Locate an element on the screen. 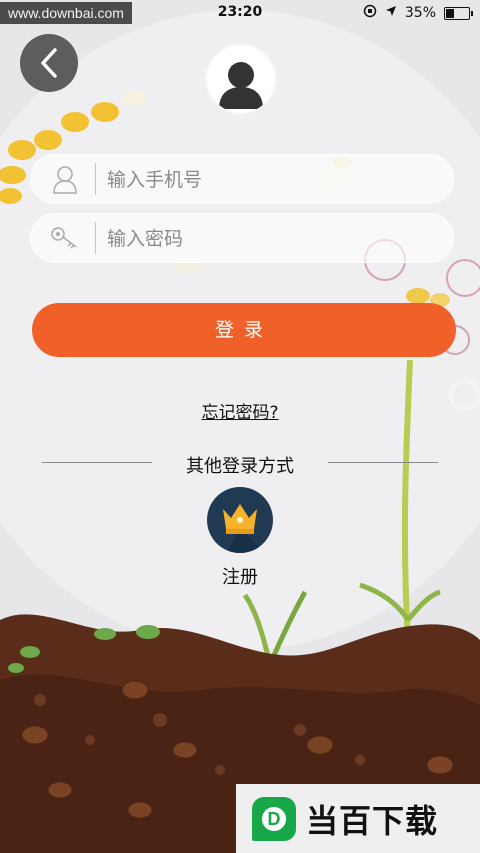 The width and height of the screenshot is (480, 853). divider-right is located at coordinates (383, 462).